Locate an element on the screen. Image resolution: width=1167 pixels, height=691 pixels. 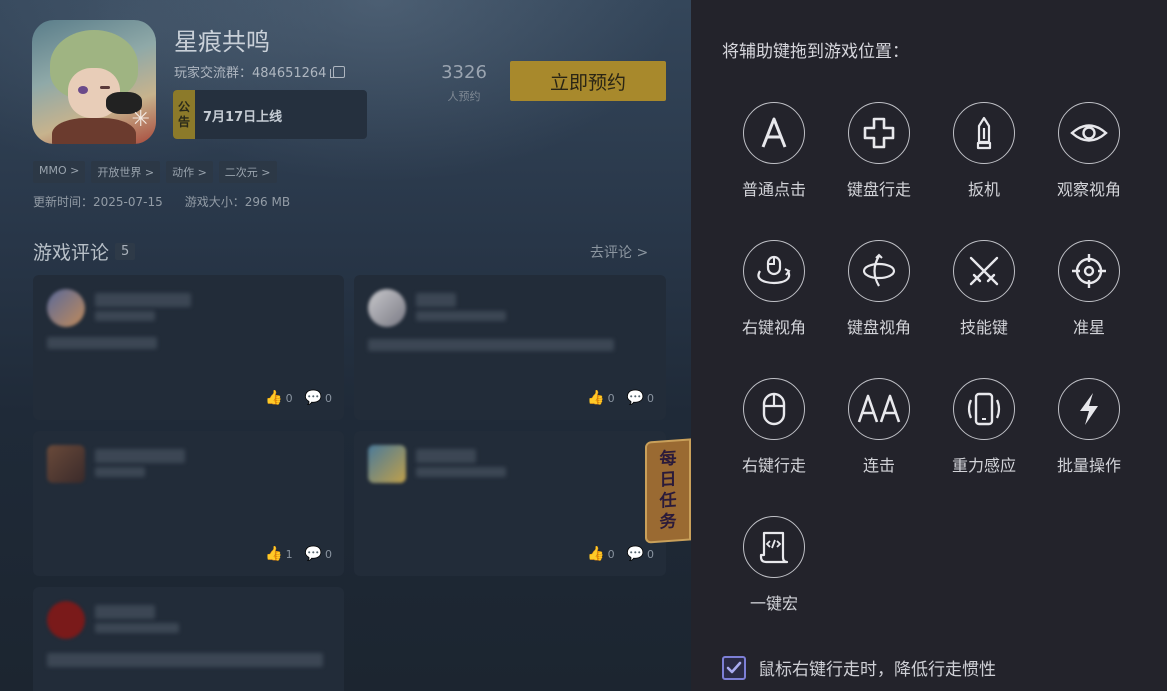
game-app-icon: ✳ is located at coordinates (94, 82).